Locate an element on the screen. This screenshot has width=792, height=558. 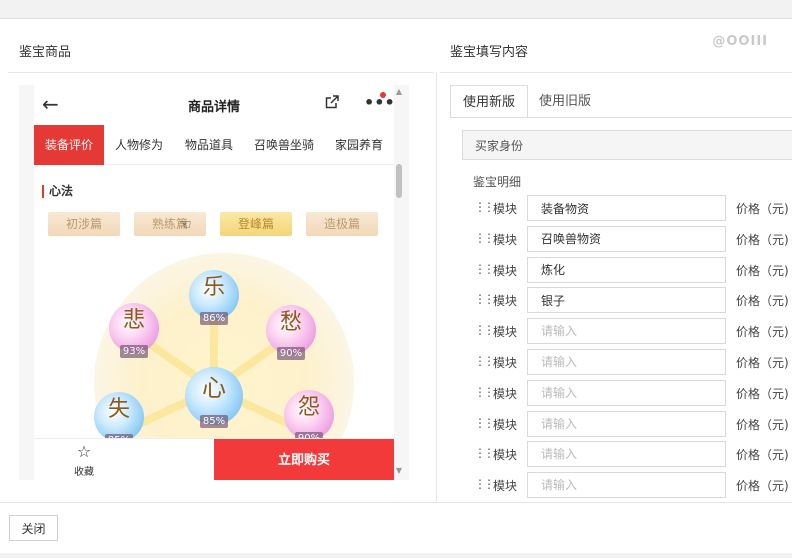
tab-old-version: 使用旧版 is located at coordinates (565, 101).